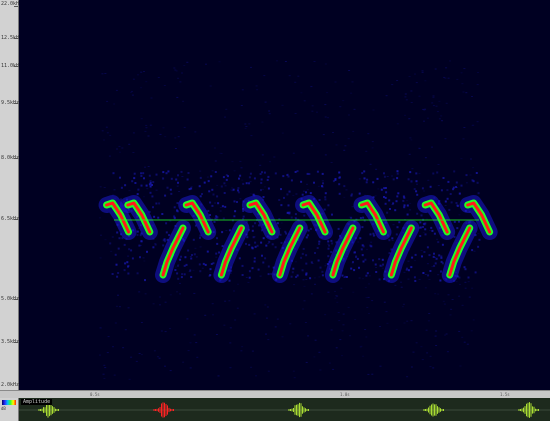  What do you see at coordinates (275, 394) in the screenshot?
I see `time-ruler: 0.5s 1.0s 1.5s` at bounding box center [275, 394].